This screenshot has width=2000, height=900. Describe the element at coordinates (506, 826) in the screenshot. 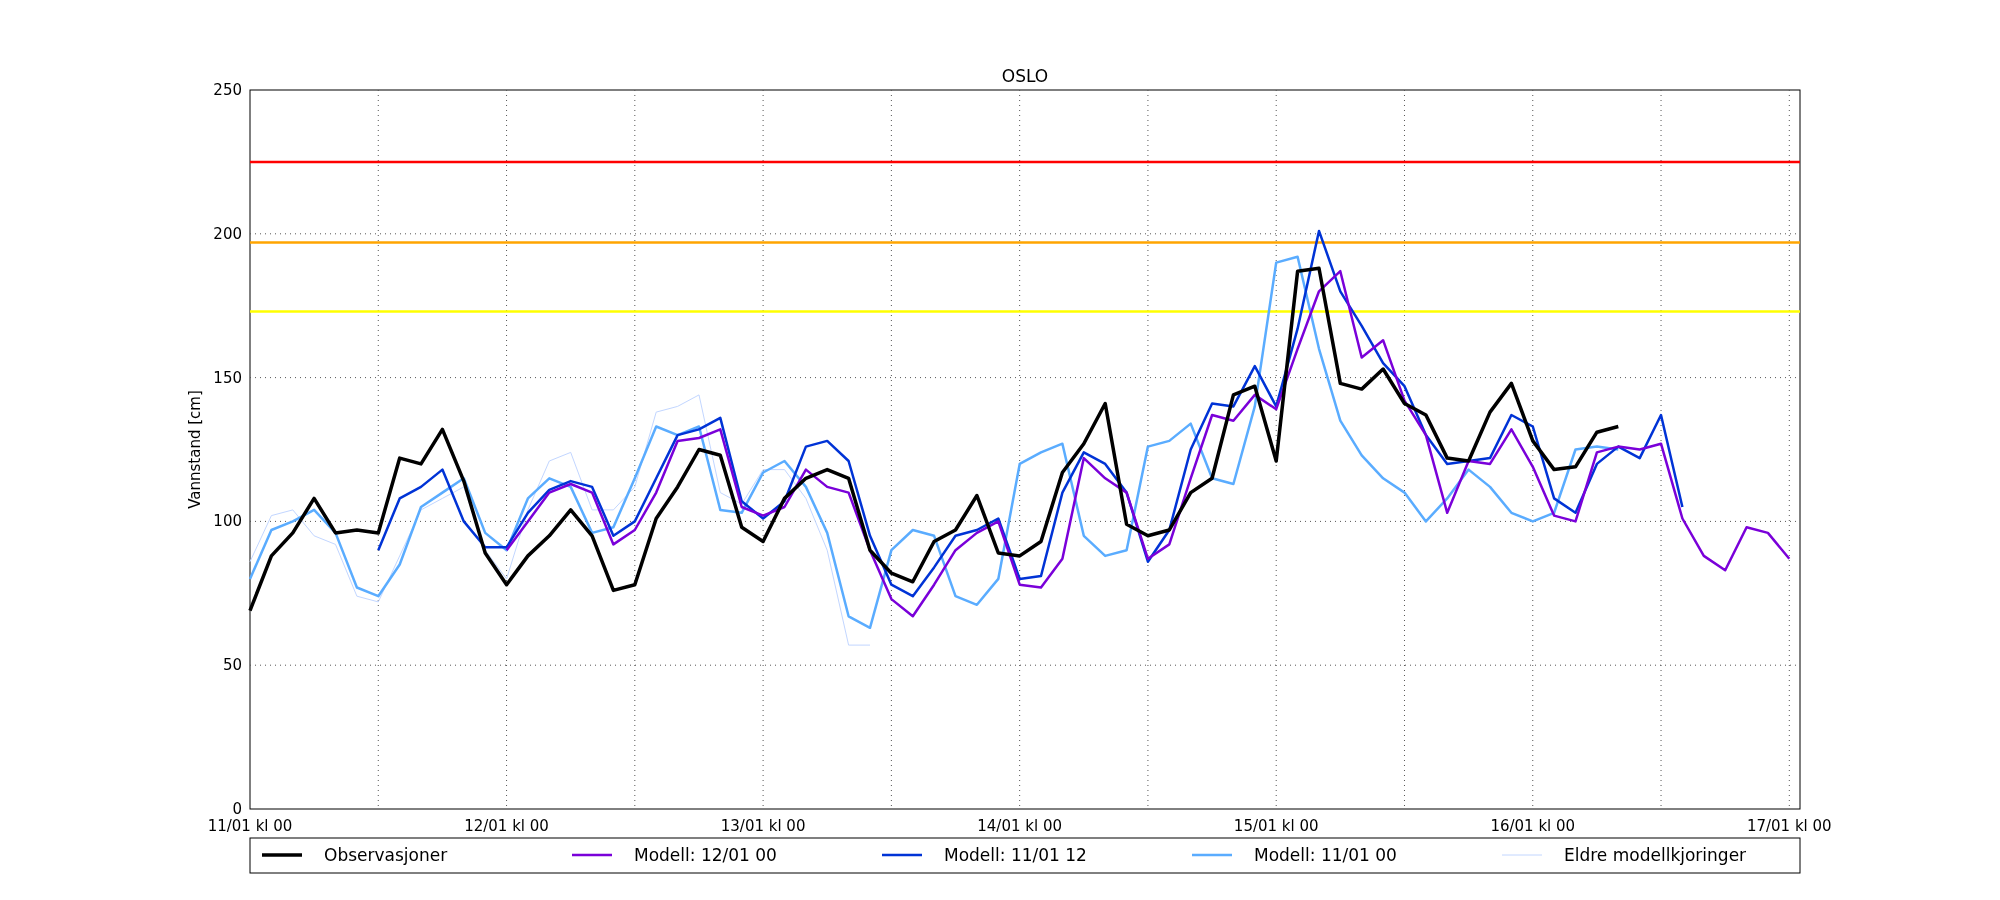

I see `x-tick-label: 12/01 kl 00` at that location.